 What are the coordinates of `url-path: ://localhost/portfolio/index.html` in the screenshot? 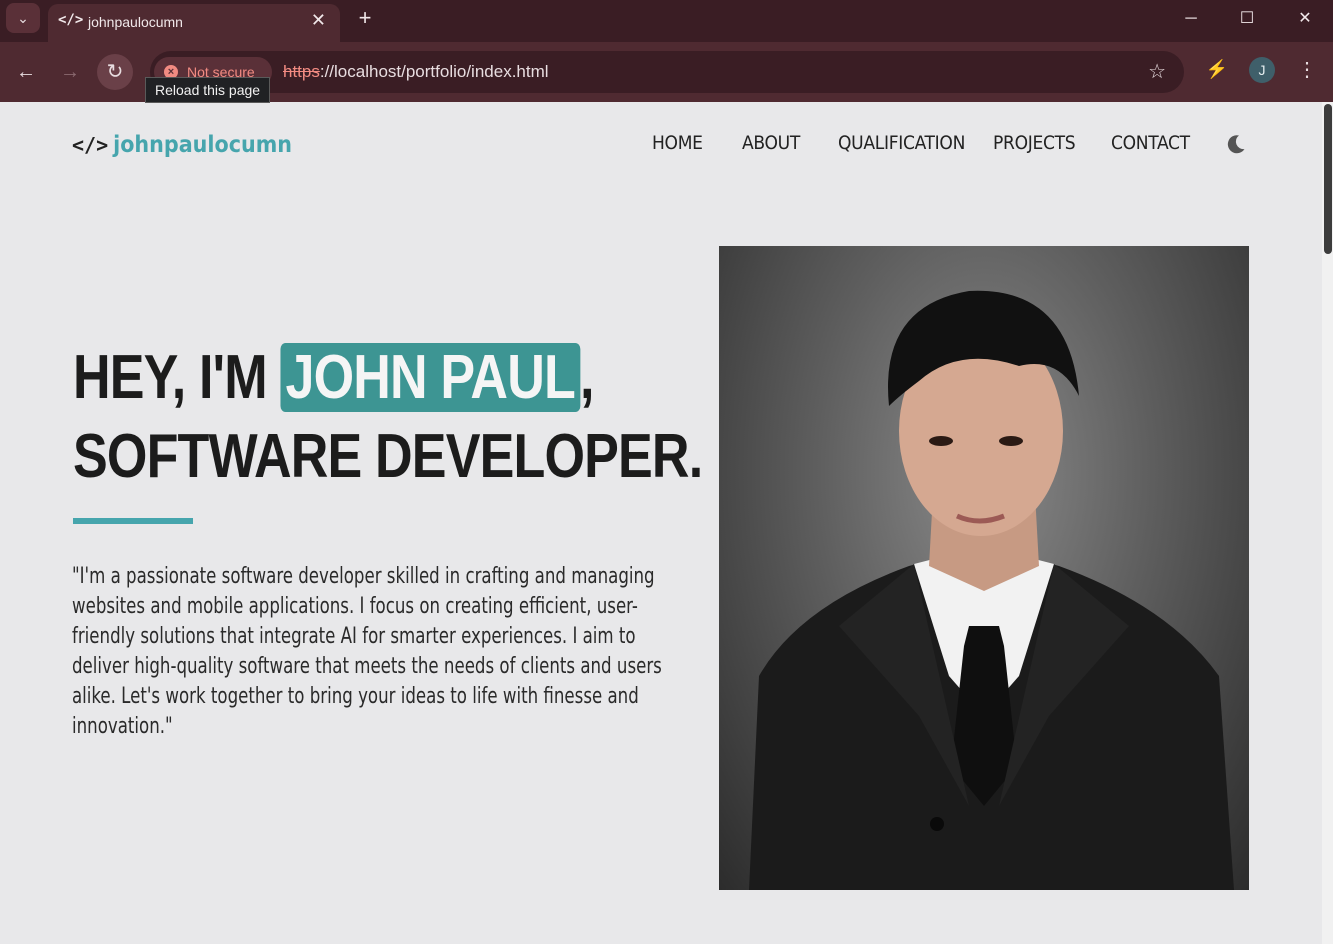 It's located at (434, 71).